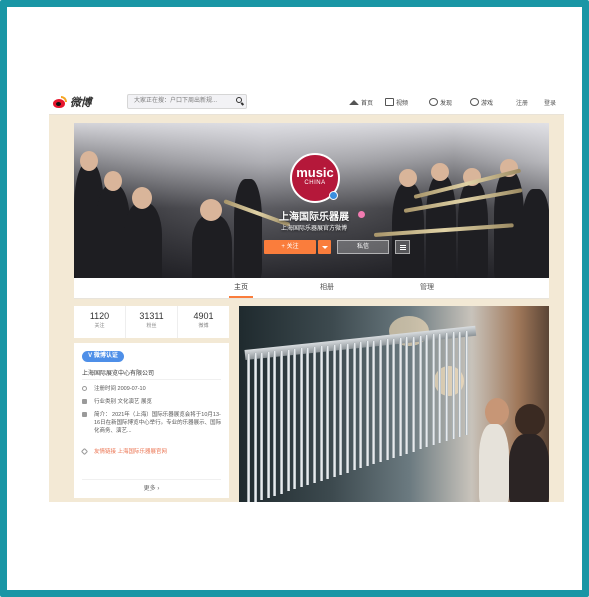 Image resolution: width=589 pixels, height=597 pixels. I want to click on photo-person-head, so click(497, 412).